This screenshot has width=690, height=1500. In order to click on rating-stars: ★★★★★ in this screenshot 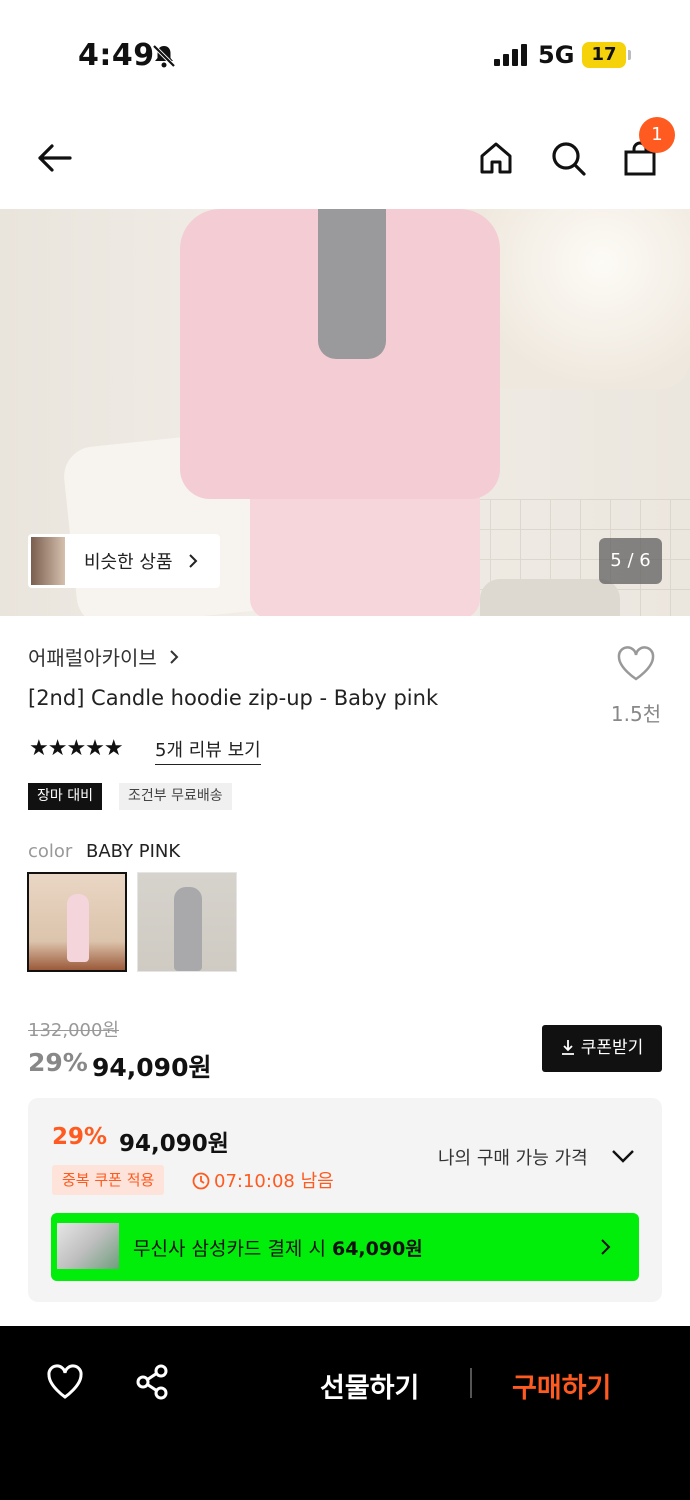, I will do `click(76, 748)`.